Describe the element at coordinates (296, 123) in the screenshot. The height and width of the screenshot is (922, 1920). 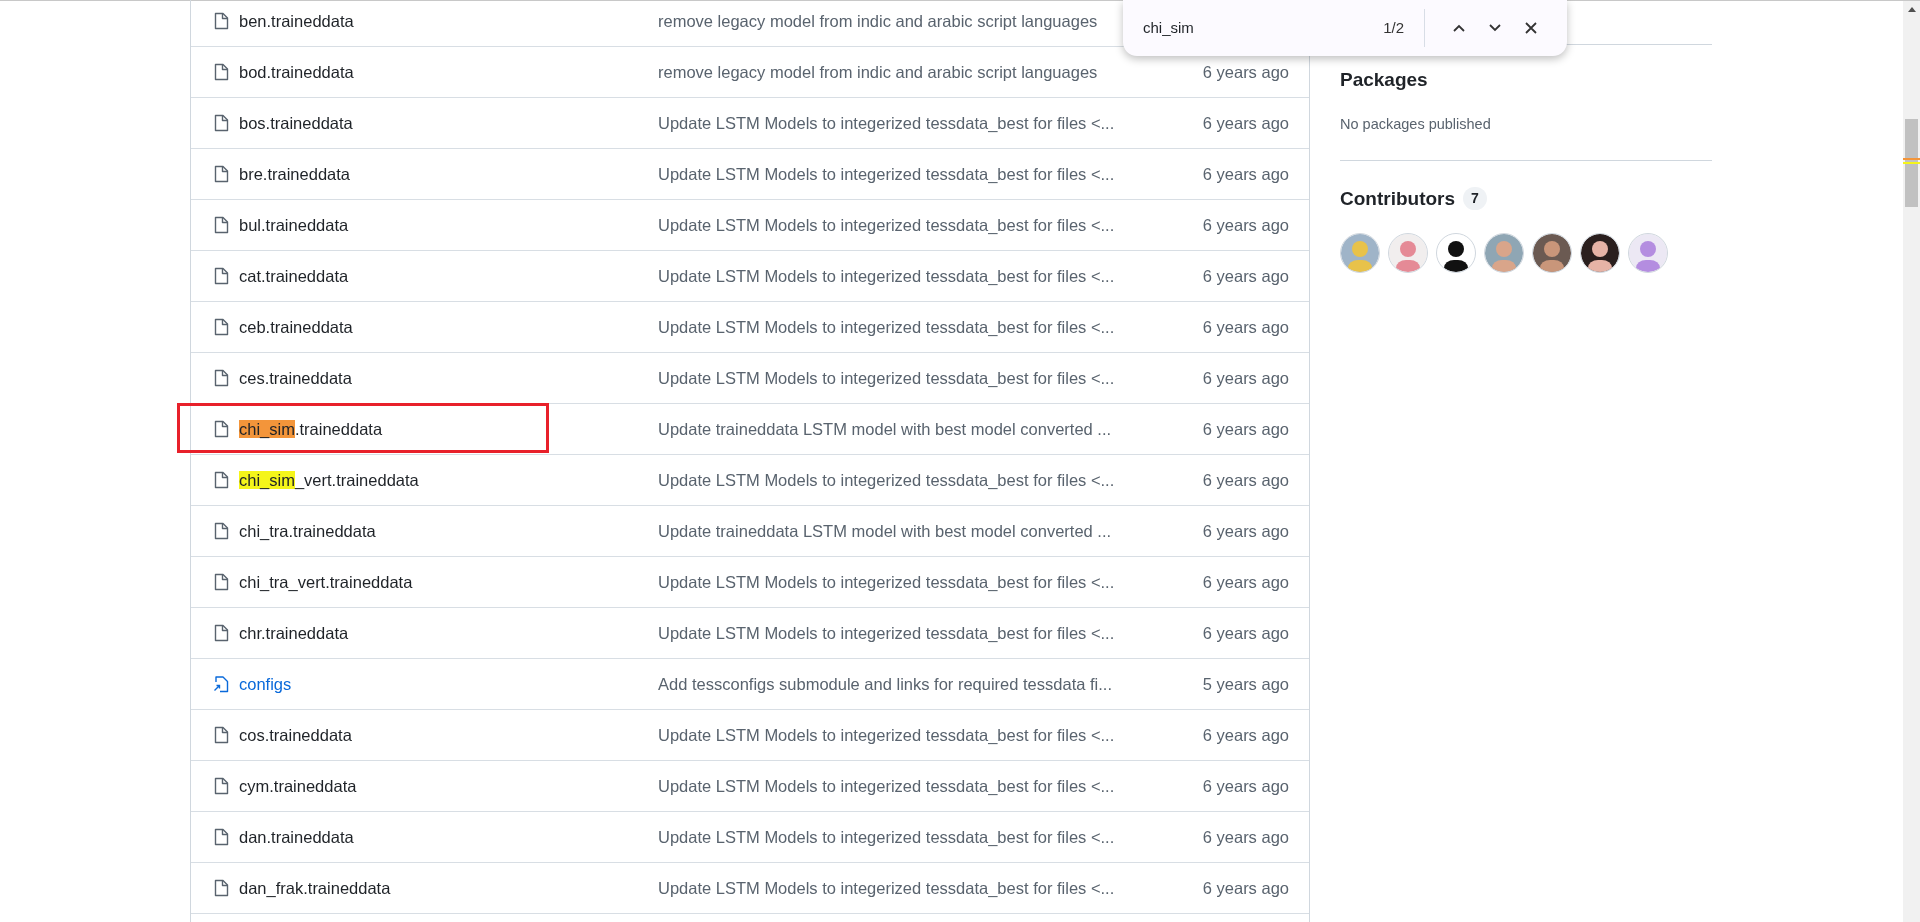
I see `file-link: bos.traineddata` at that location.